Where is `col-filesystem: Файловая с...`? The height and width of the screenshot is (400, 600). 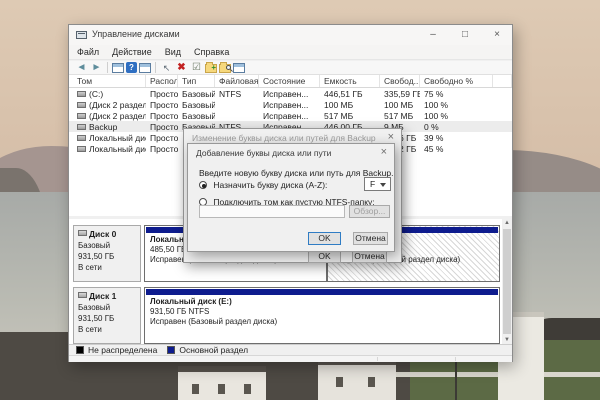 col-filesystem: Файловая с... is located at coordinates (237, 81).